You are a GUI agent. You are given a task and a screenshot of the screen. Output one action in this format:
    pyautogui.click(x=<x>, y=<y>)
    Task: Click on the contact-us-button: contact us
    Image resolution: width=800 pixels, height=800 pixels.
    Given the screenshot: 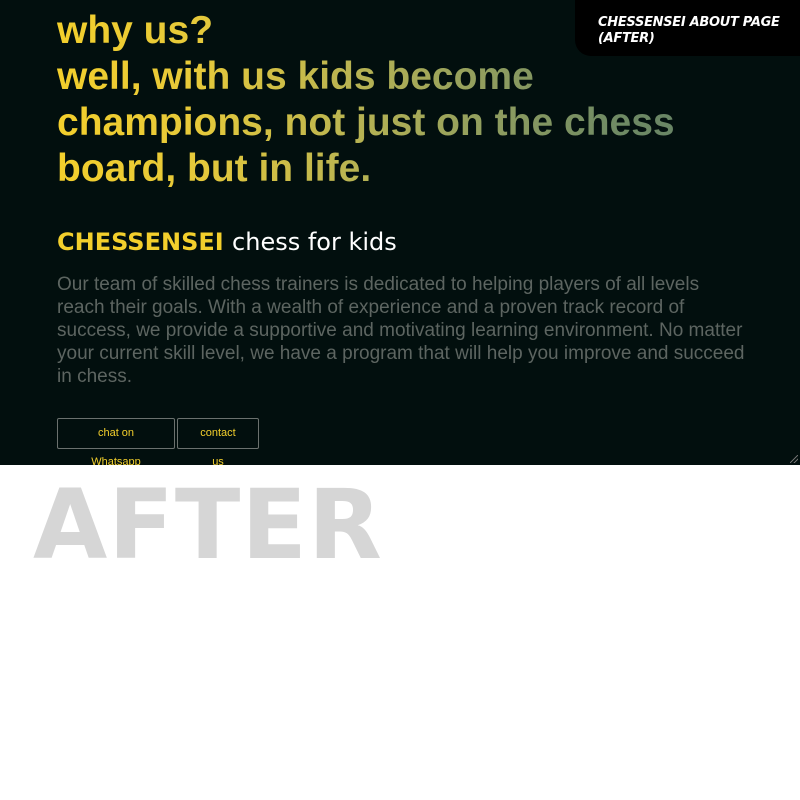 What is the action you would take?
    pyautogui.click(x=218, y=441)
    